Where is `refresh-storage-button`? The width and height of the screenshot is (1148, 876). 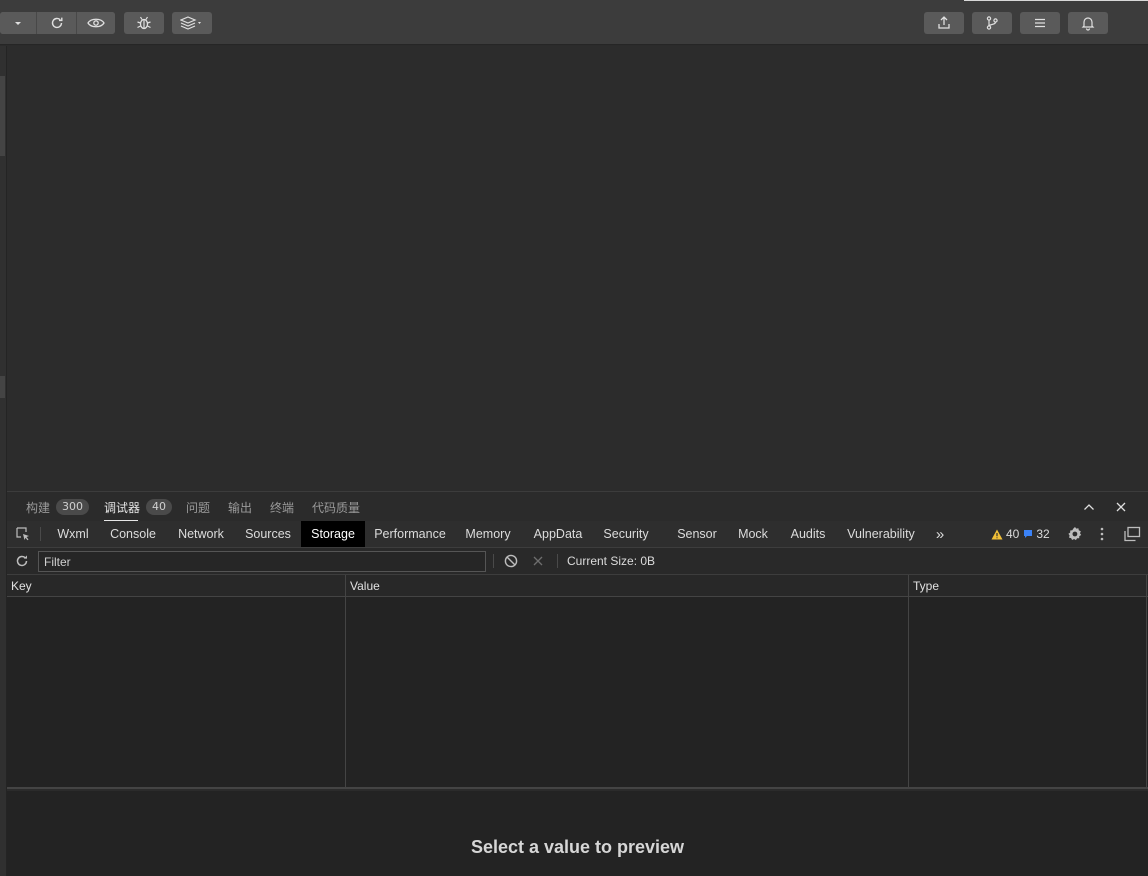
refresh-storage-button is located at coordinates (22, 561).